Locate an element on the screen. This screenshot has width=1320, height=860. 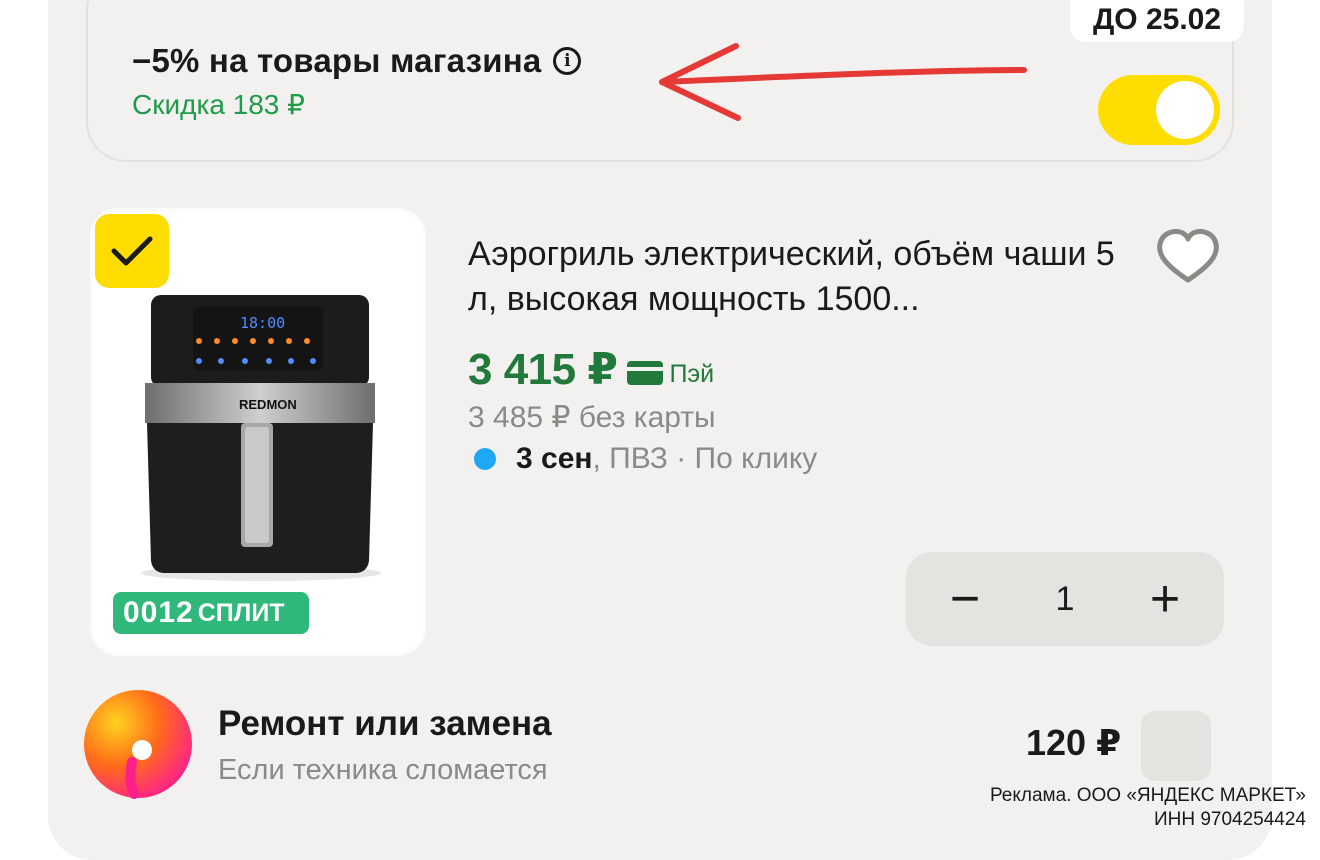
product-price: 3 415 ₽ is located at coordinates (543, 369).